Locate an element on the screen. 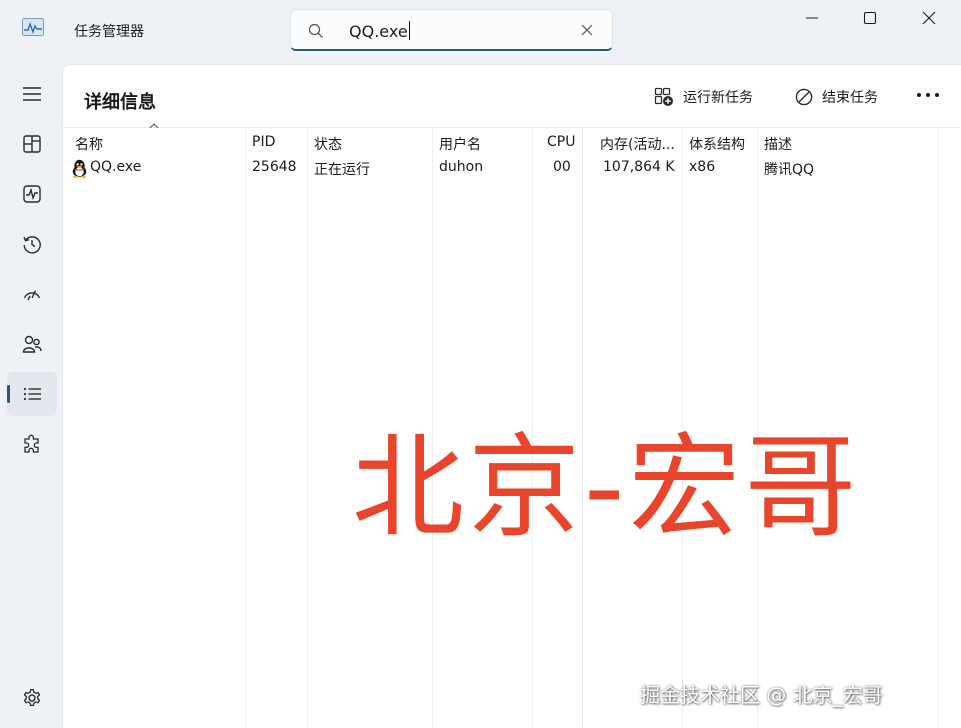  column-header-cpu: CPU is located at coordinates (561, 142).